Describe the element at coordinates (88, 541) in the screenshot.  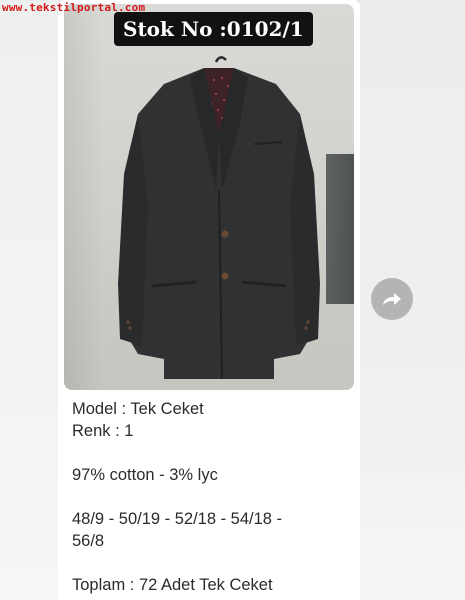
I see `caption-line: 56/8` at that location.